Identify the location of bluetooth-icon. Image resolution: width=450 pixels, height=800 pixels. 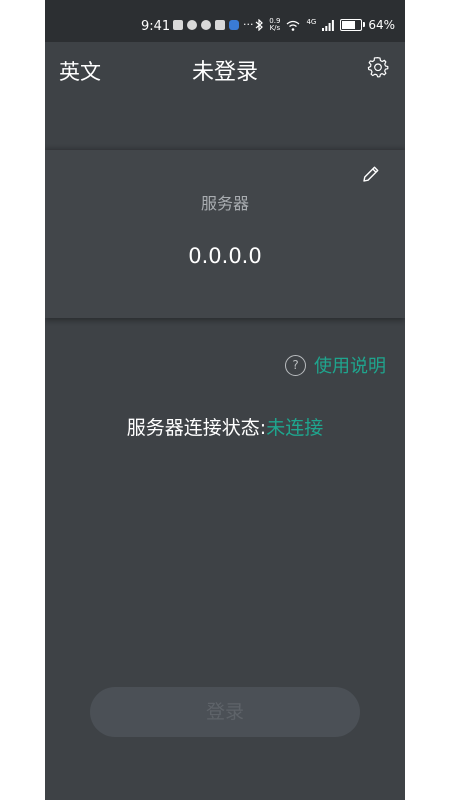
(259, 25).